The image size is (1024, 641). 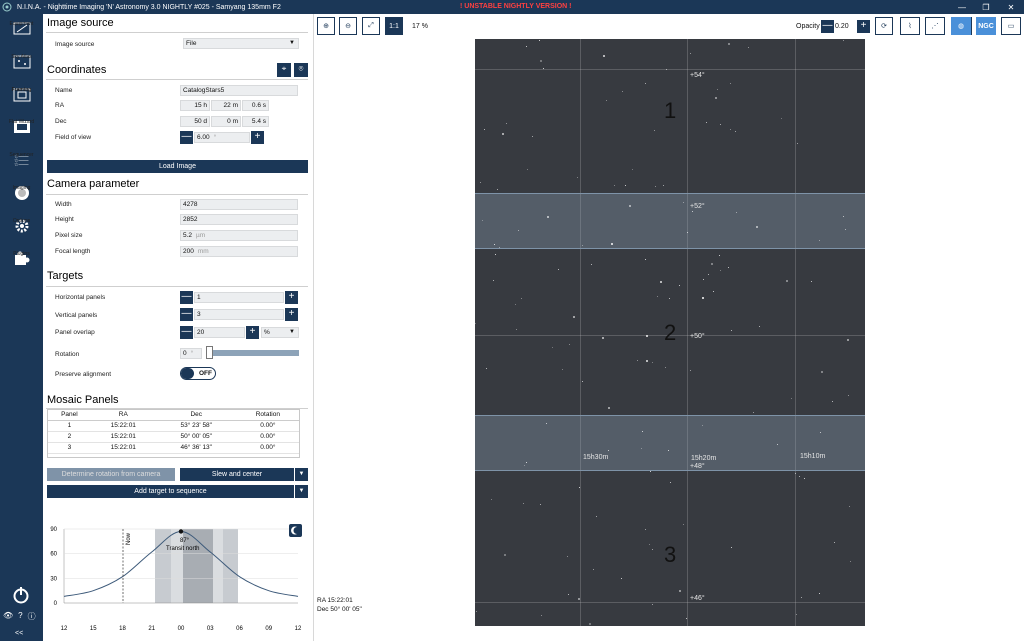 I want to click on image-source-select: File ▼, so click(x=241, y=43).